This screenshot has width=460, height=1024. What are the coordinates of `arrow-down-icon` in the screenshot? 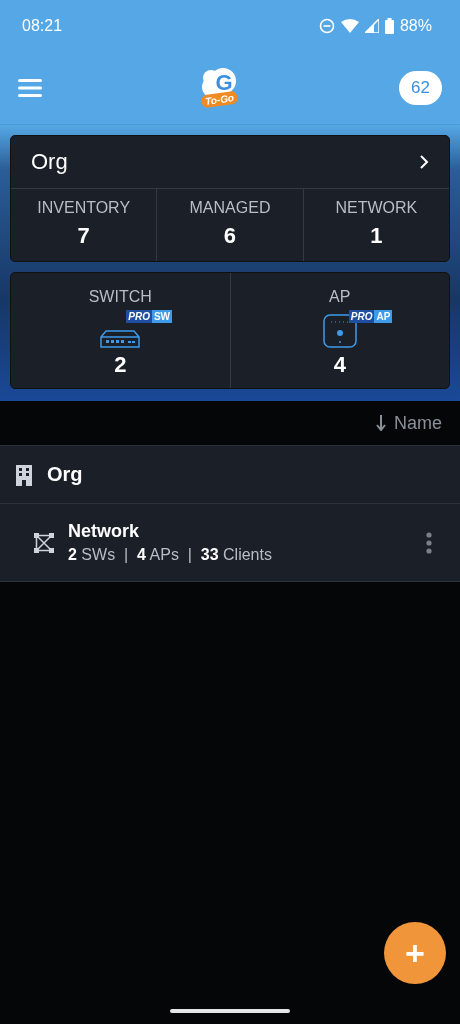 It's located at (381, 423).